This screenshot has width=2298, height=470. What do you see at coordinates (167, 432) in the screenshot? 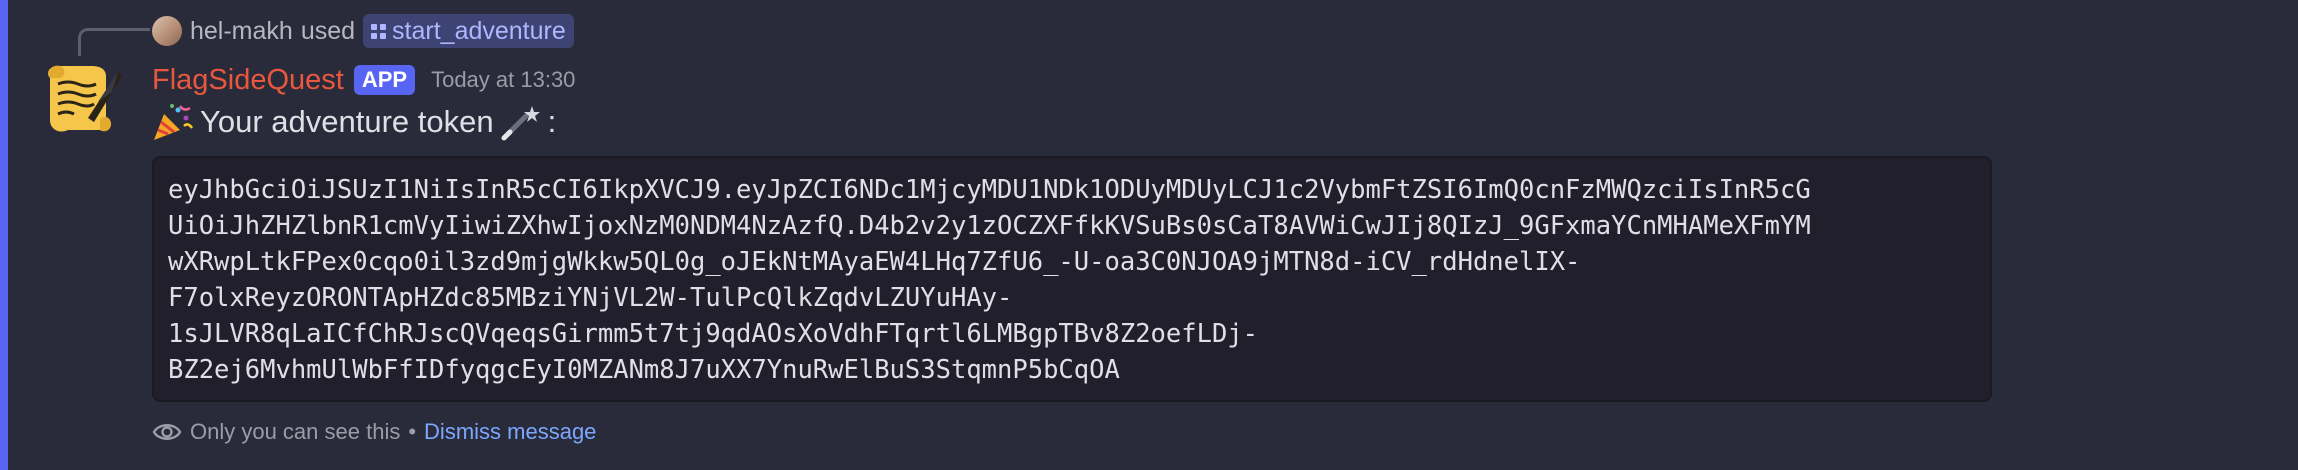
I see `eye-icon` at bounding box center [167, 432].